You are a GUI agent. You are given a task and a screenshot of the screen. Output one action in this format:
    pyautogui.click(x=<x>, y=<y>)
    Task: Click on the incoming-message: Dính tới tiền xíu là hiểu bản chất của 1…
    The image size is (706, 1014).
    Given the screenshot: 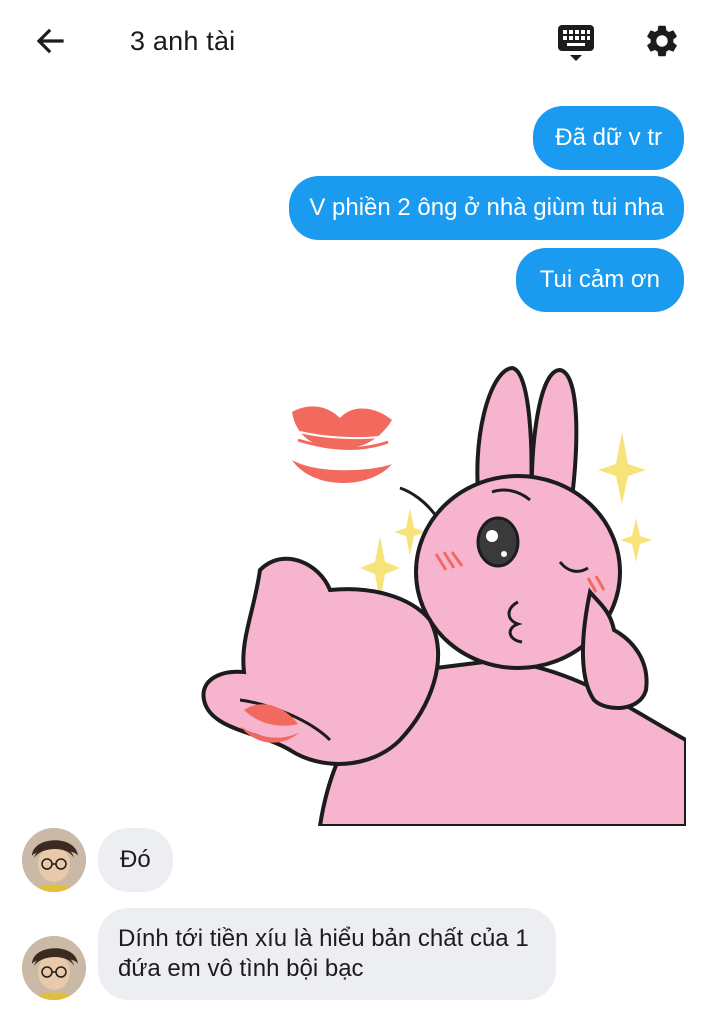 What is the action you would take?
    pyautogui.click(x=327, y=954)
    